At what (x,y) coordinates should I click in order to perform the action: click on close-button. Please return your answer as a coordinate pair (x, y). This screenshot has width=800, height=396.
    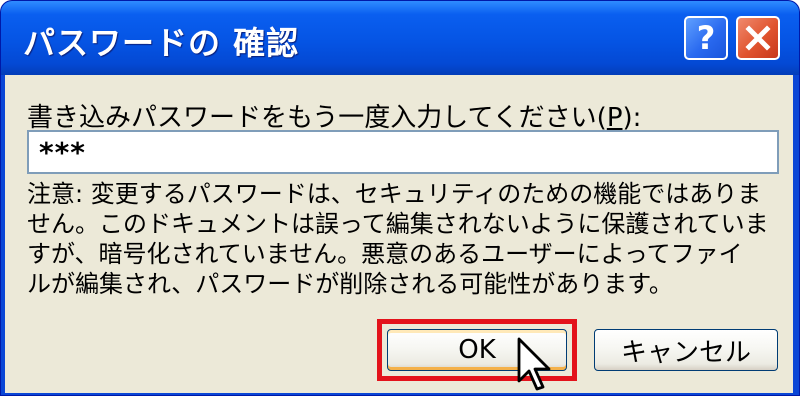
    Looking at the image, I should click on (758, 38).